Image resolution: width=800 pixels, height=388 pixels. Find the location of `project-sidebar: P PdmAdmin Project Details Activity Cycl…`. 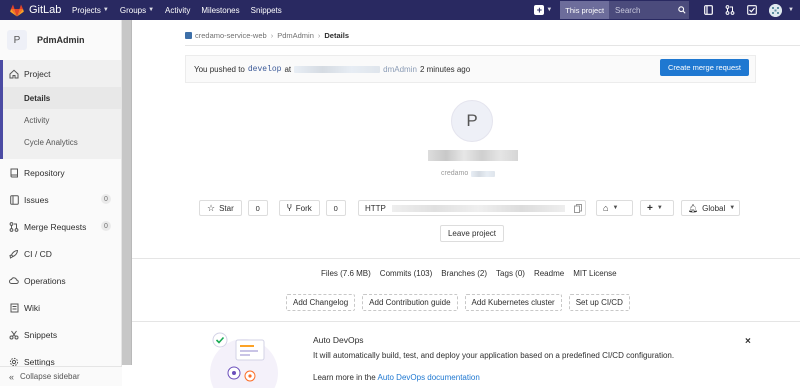

project-sidebar: P PdmAdmin Project Details Activity Cycl… is located at coordinates (61, 203).